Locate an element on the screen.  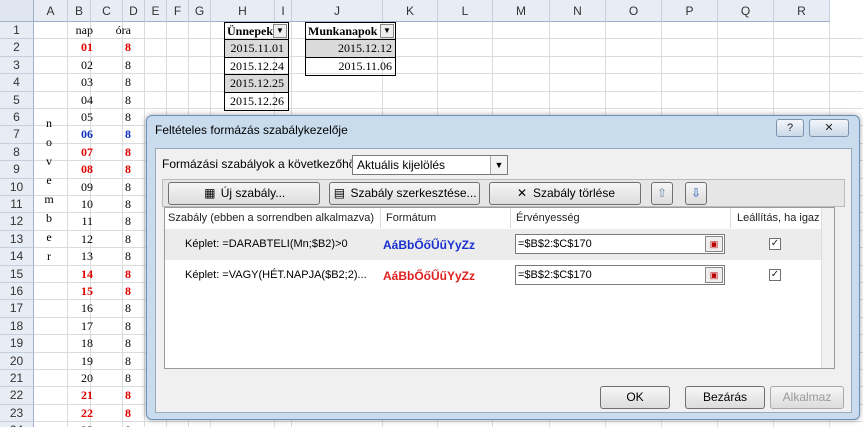
day-cell: 06 is located at coordinates (82, 134).